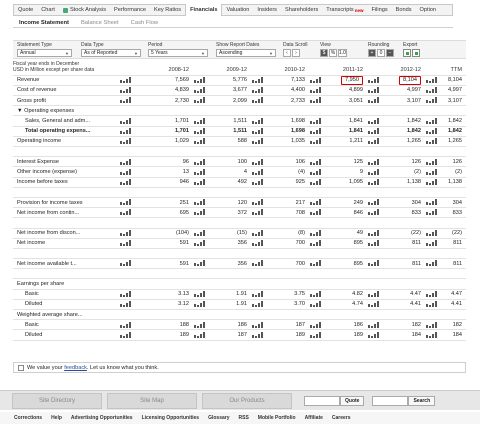  What do you see at coordinates (111, 53) in the screenshot?
I see `data-type-select: As of Reported ▼` at bounding box center [111, 53].